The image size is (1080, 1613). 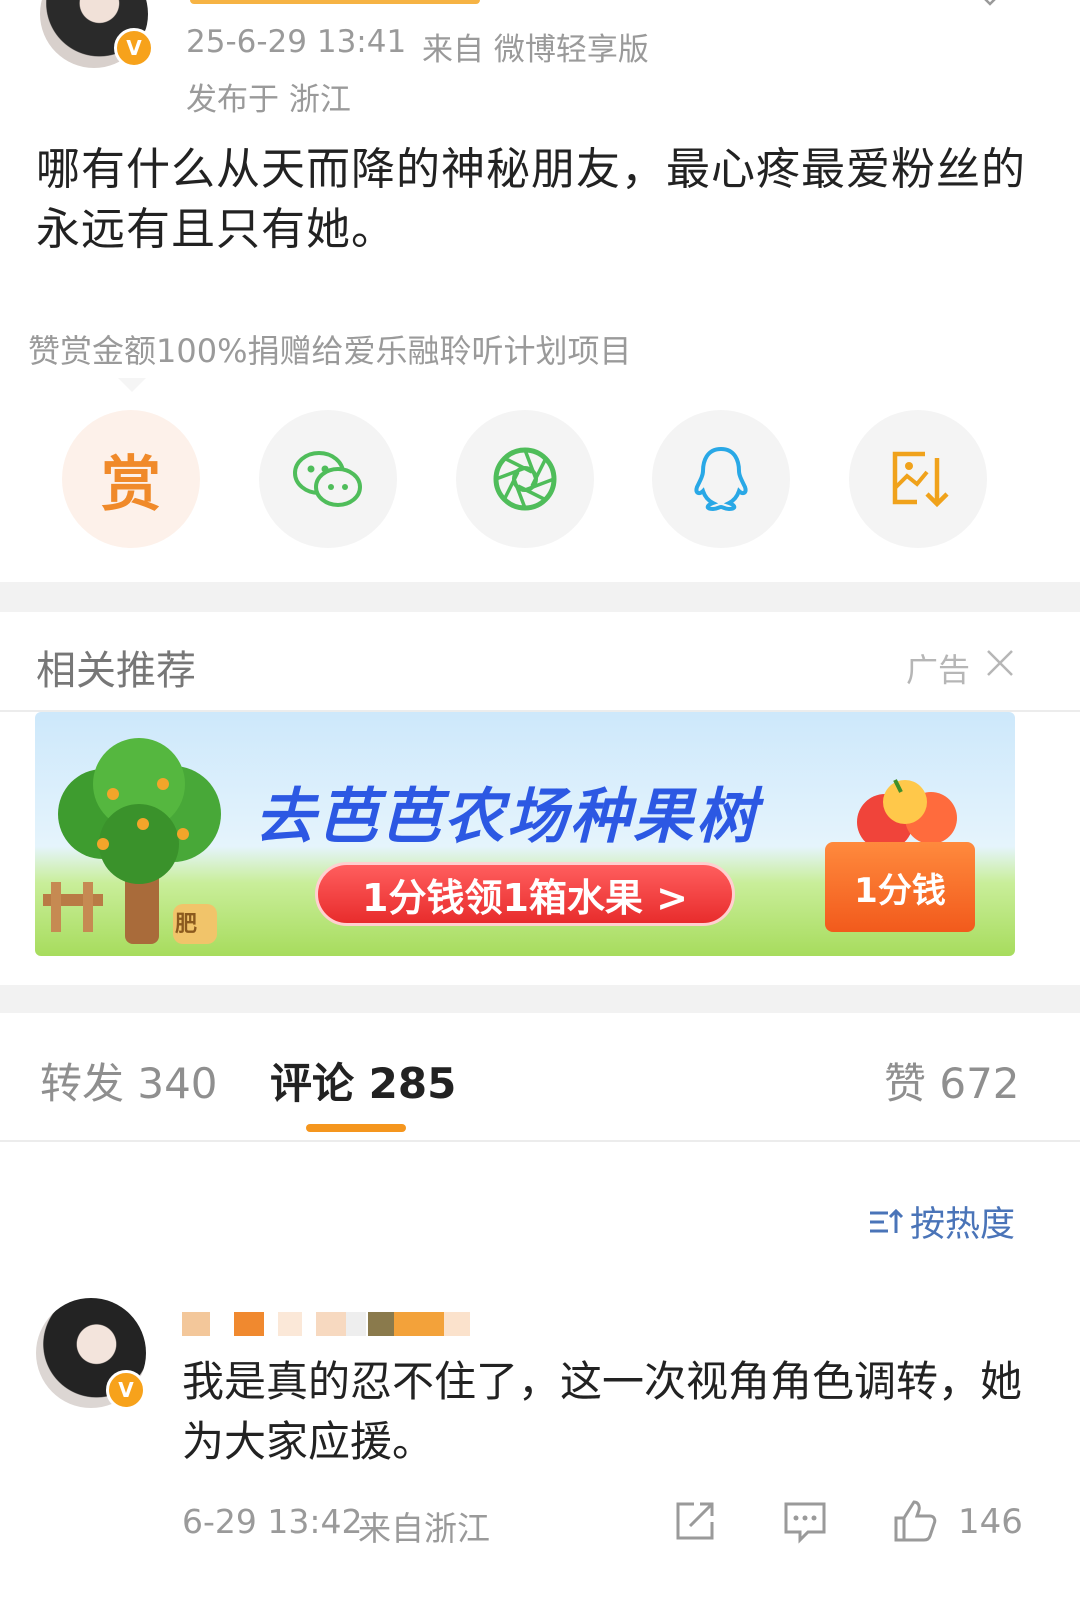 I want to click on save-image-button, so click(x=918, y=479).